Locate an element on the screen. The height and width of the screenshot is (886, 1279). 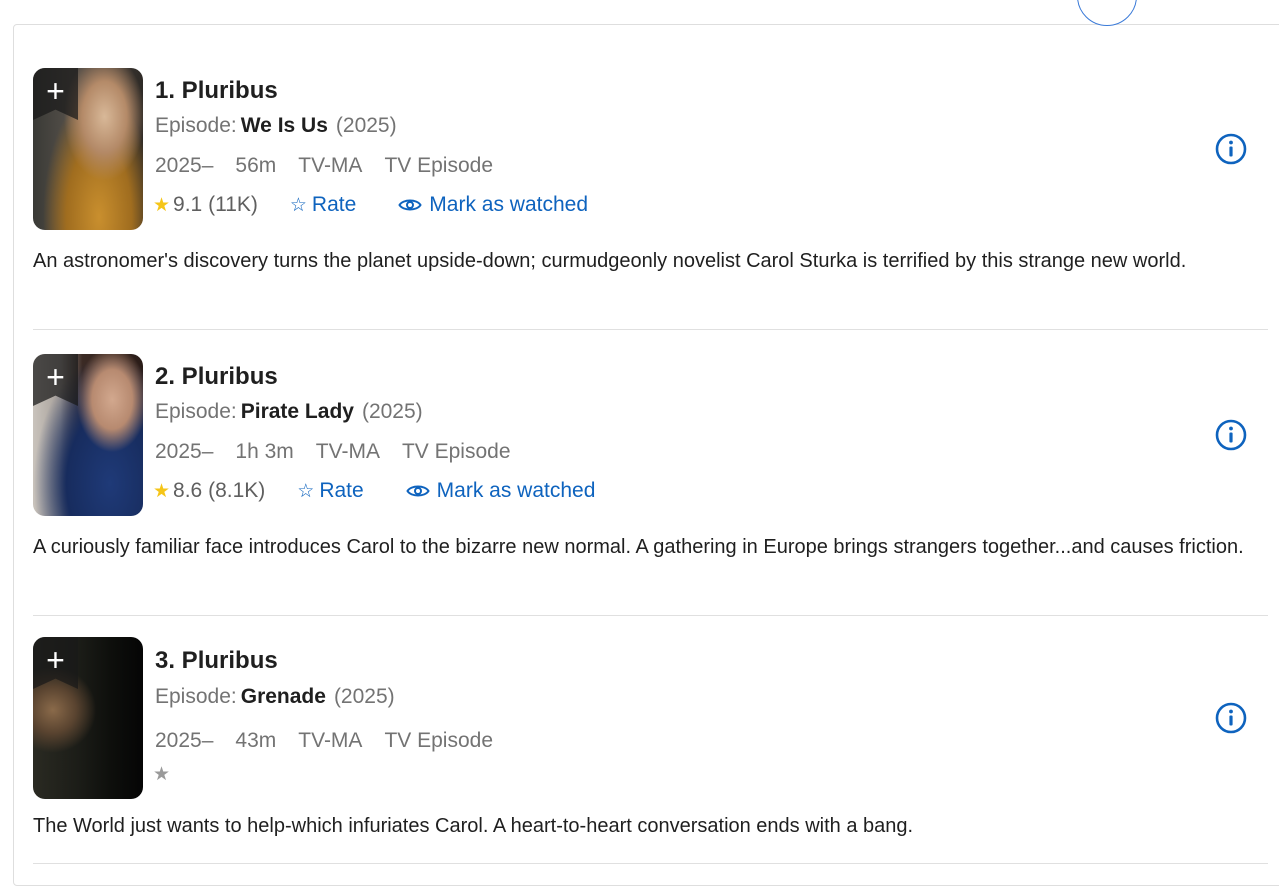
scroll-top-button is located at coordinates (1107, 13).